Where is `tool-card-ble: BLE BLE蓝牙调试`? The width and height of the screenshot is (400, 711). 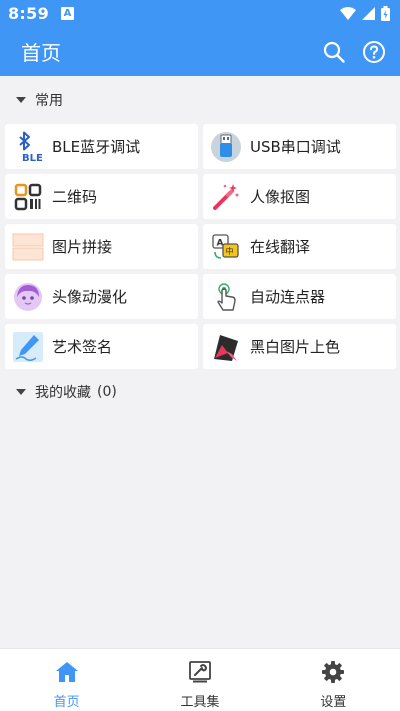
tool-card-ble: BLE BLE蓝牙调试 is located at coordinates (101, 146).